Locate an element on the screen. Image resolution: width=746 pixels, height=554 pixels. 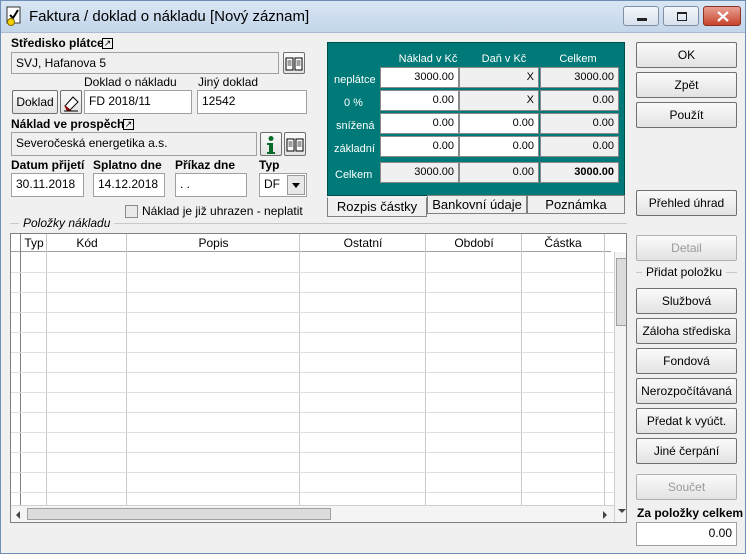
book-icon is located at coordinates (294, 64).